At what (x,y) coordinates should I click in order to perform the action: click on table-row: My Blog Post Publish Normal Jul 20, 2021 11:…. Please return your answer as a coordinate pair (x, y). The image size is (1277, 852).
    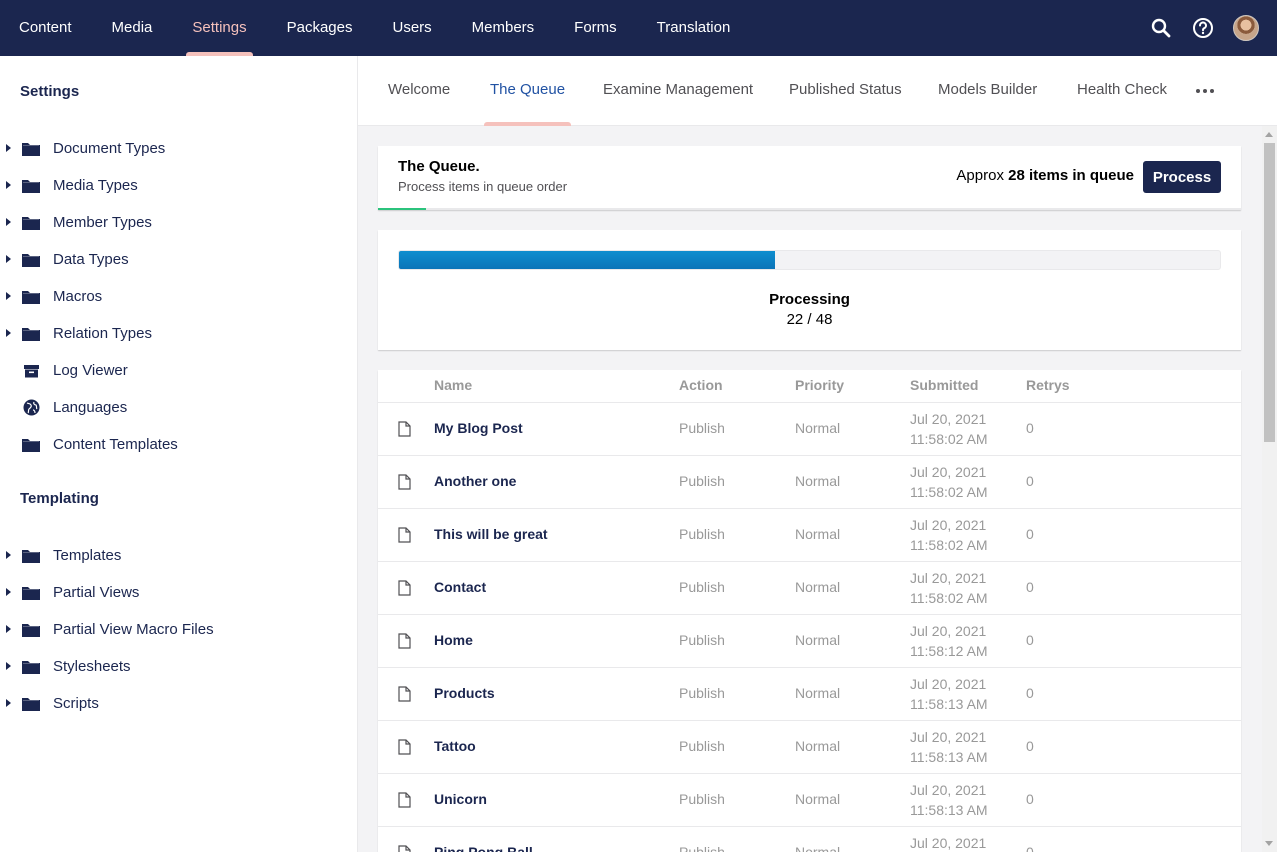
    Looking at the image, I should click on (809, 429).